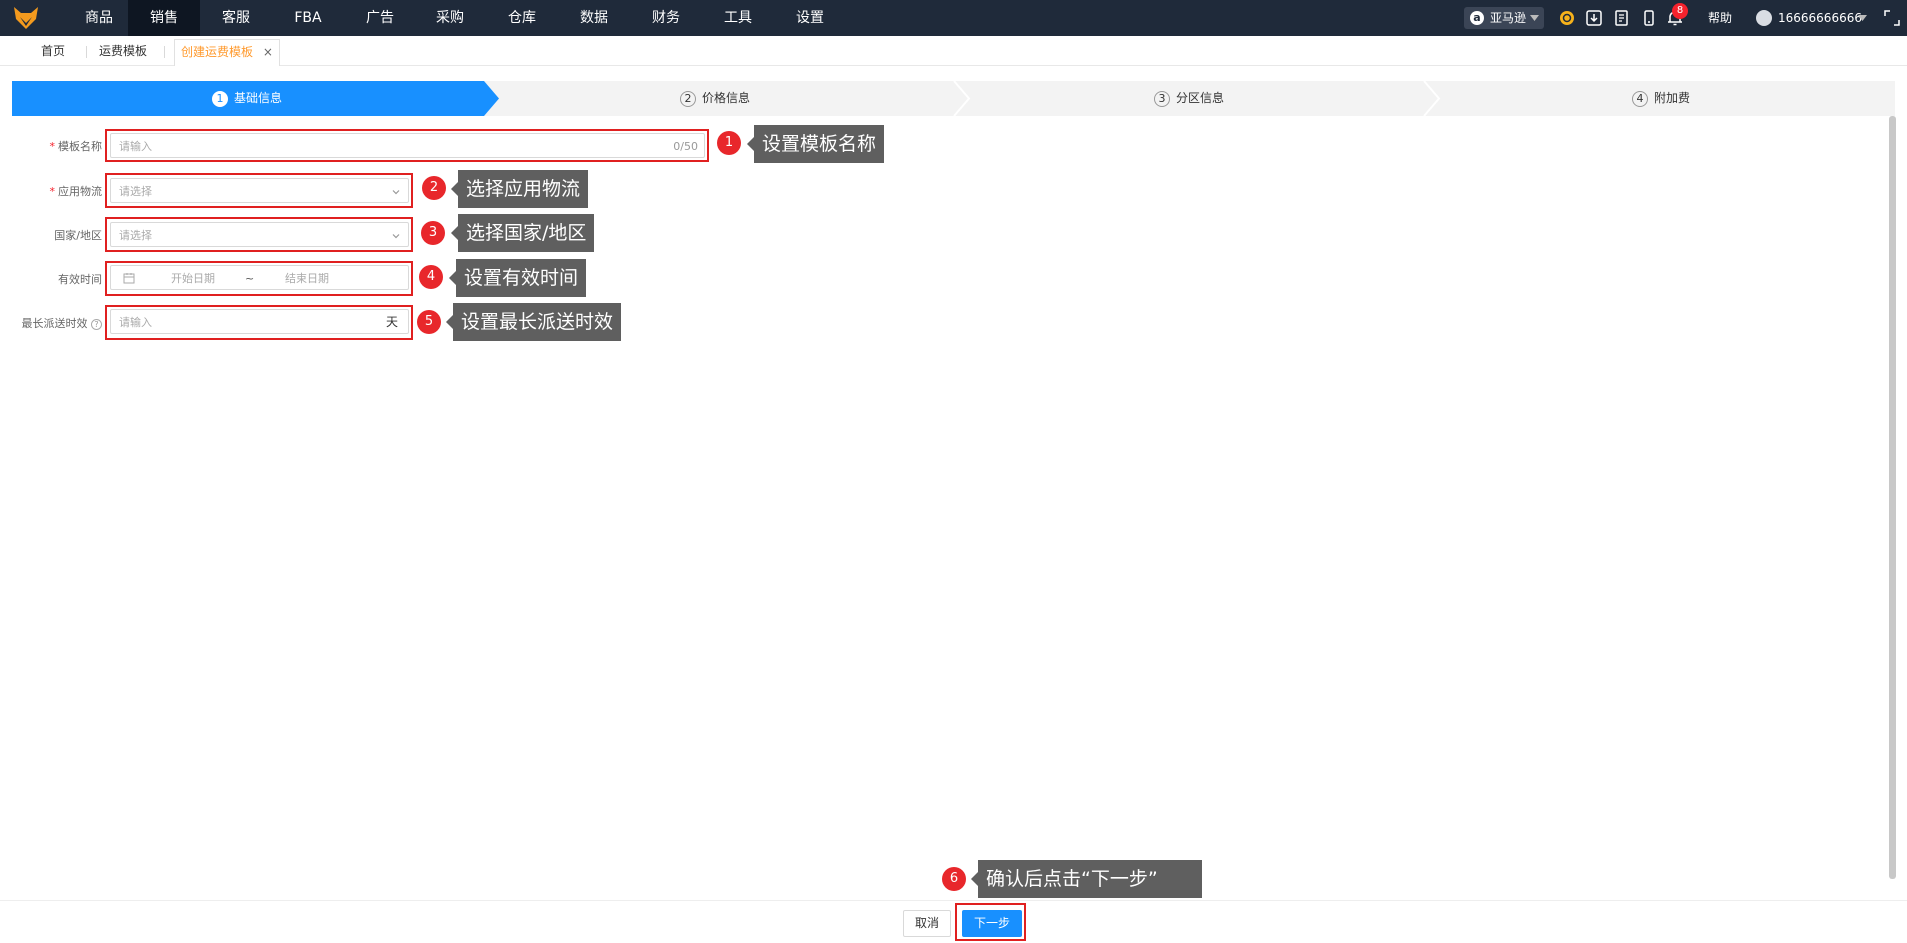 This screenshot has width=1907, height=943. Describe the element at coordinates (666, 18) in the screenshot. I see `nav-item-finance: 财务` at that location.